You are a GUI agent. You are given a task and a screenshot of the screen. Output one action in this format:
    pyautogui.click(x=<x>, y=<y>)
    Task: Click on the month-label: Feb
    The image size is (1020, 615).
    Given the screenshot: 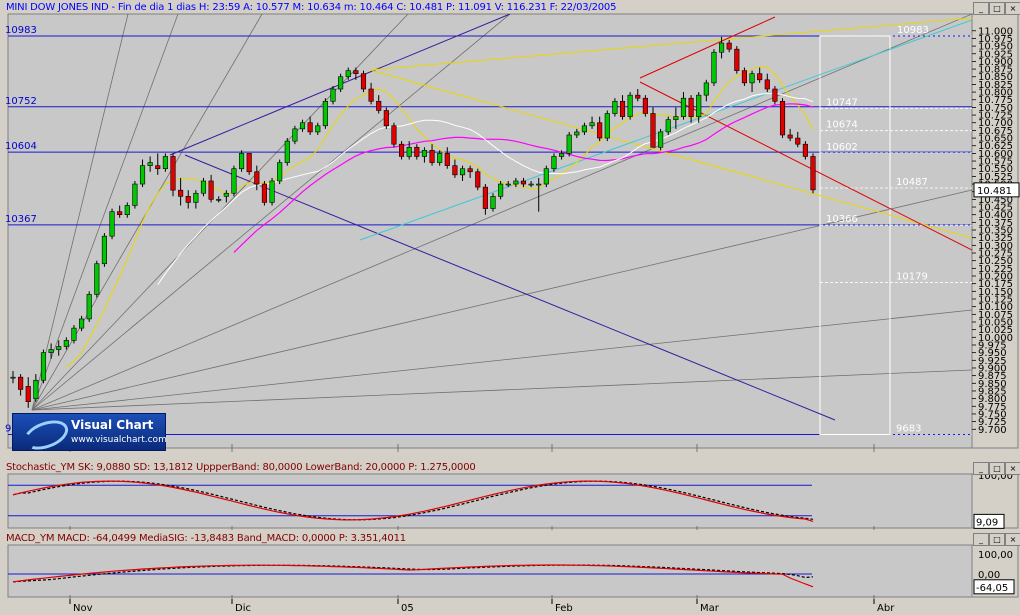 What is the action you would take?
    pyautogui.click(x=564, y=608)
    